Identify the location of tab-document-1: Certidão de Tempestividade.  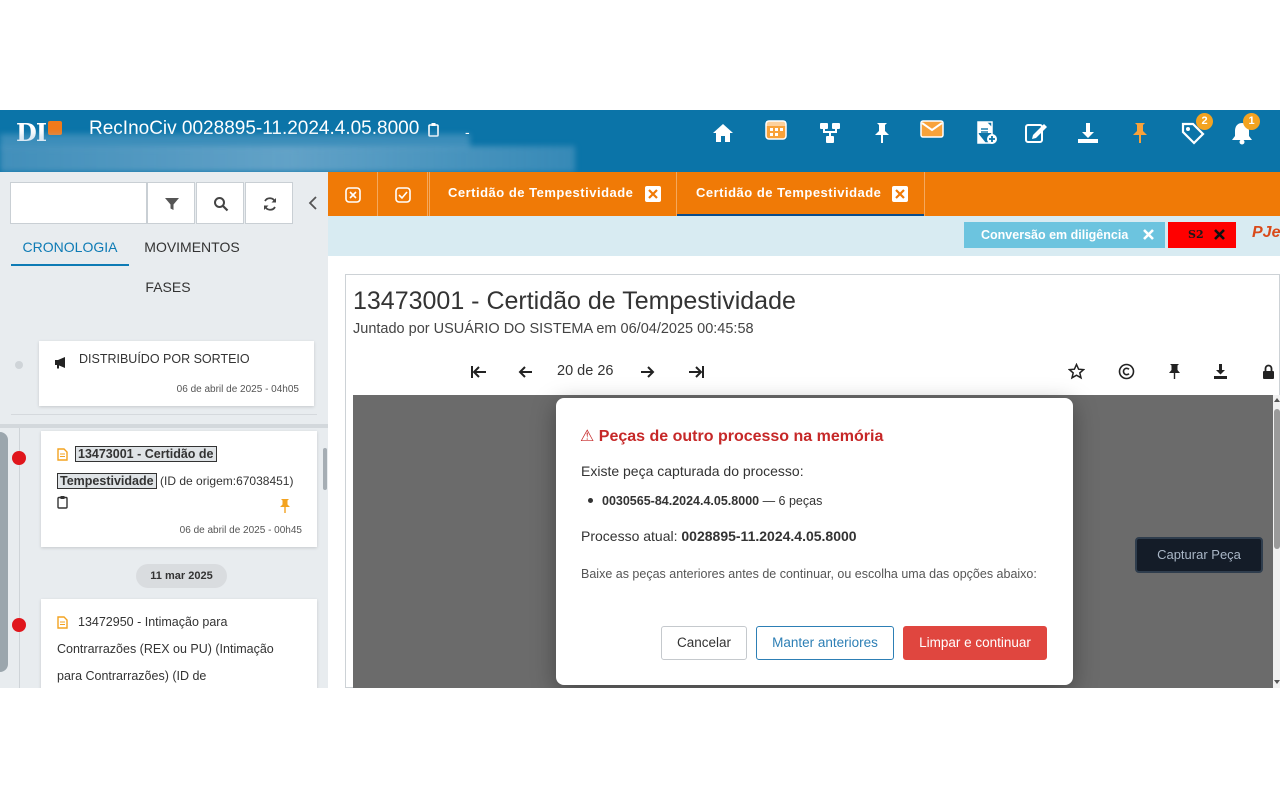
(552, 194).